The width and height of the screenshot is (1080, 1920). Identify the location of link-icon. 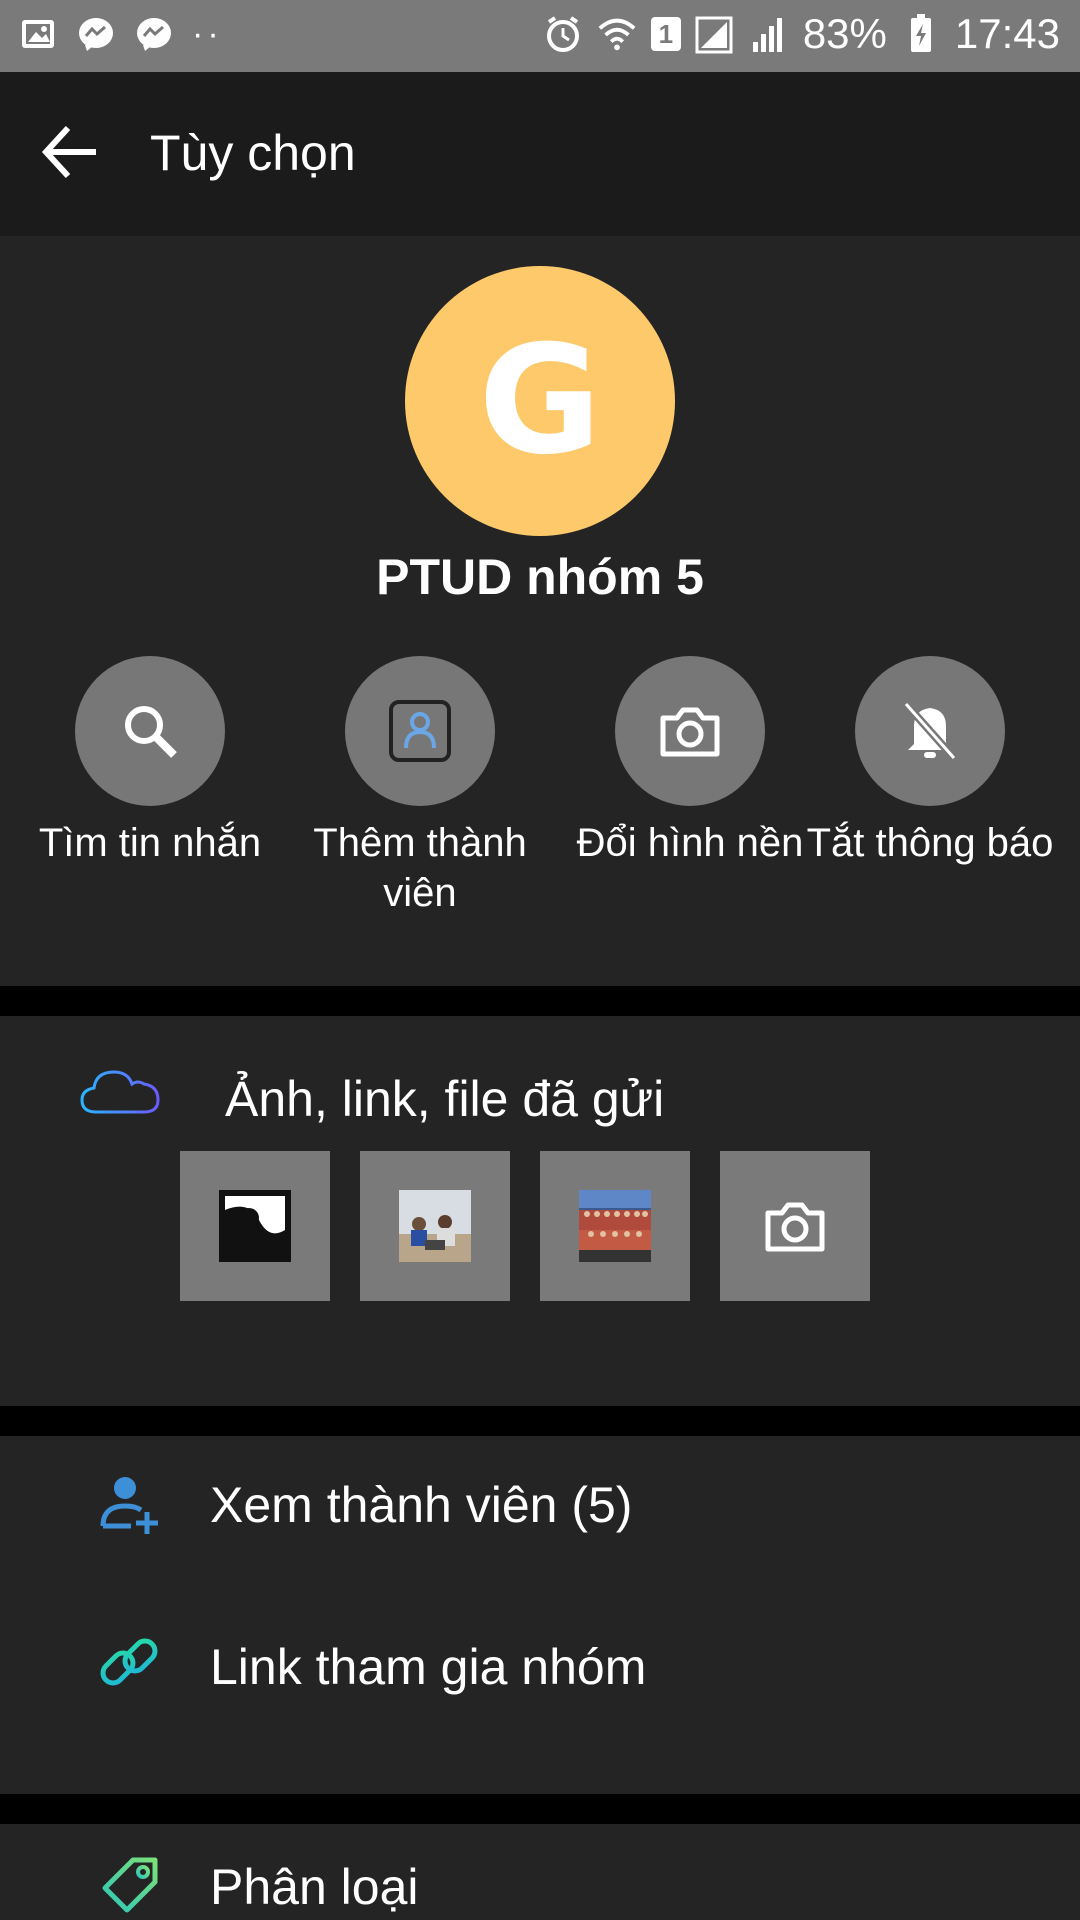
(130, 1667).